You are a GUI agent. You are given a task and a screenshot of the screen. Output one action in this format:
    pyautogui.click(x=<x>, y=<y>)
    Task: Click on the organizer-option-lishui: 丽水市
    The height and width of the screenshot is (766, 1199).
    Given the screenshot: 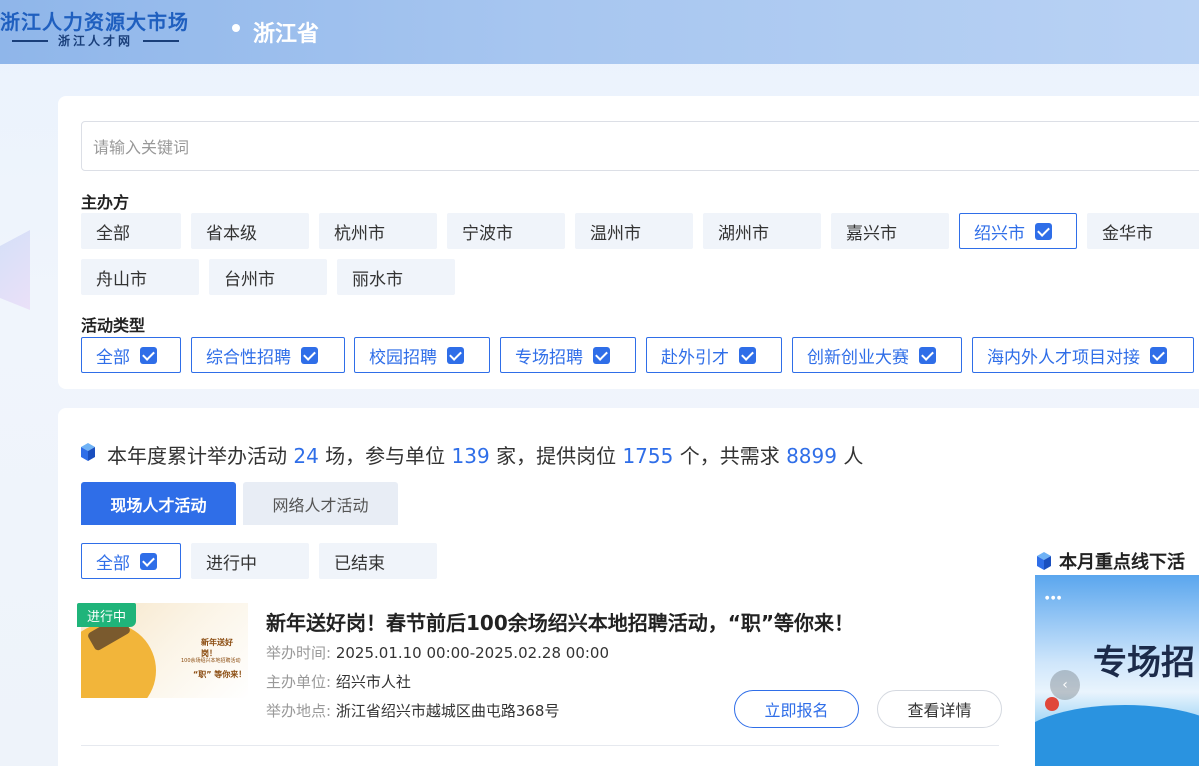 What is the action you would take?
    pyautogui.click(x=396, y=277)
    